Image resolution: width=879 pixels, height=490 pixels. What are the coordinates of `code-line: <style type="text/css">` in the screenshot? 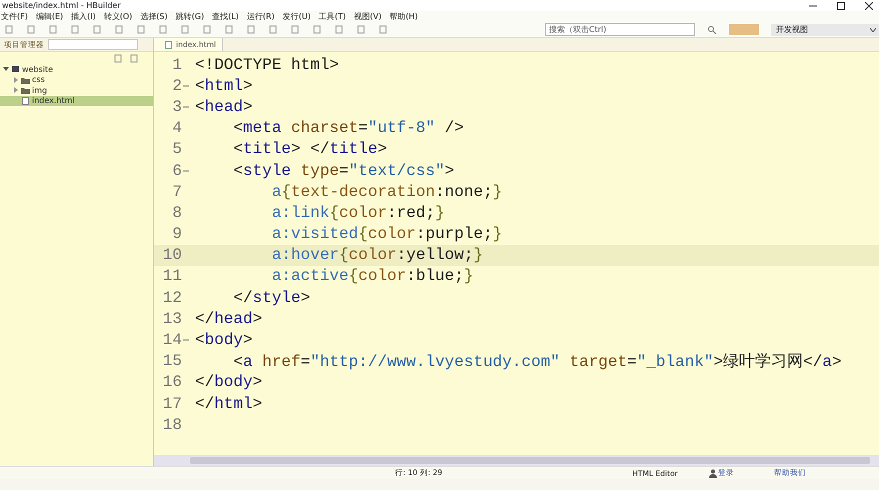 It's located at (343, 171).